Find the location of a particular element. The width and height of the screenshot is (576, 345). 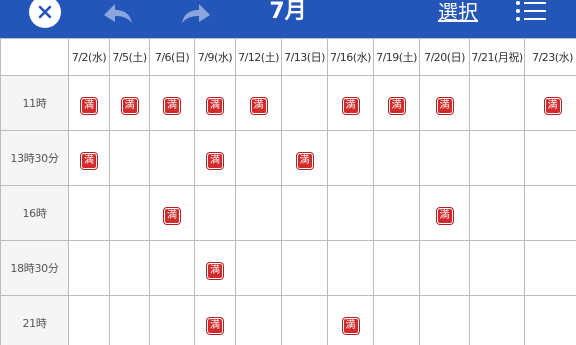

list-icon is located at coordinates (531, 11).